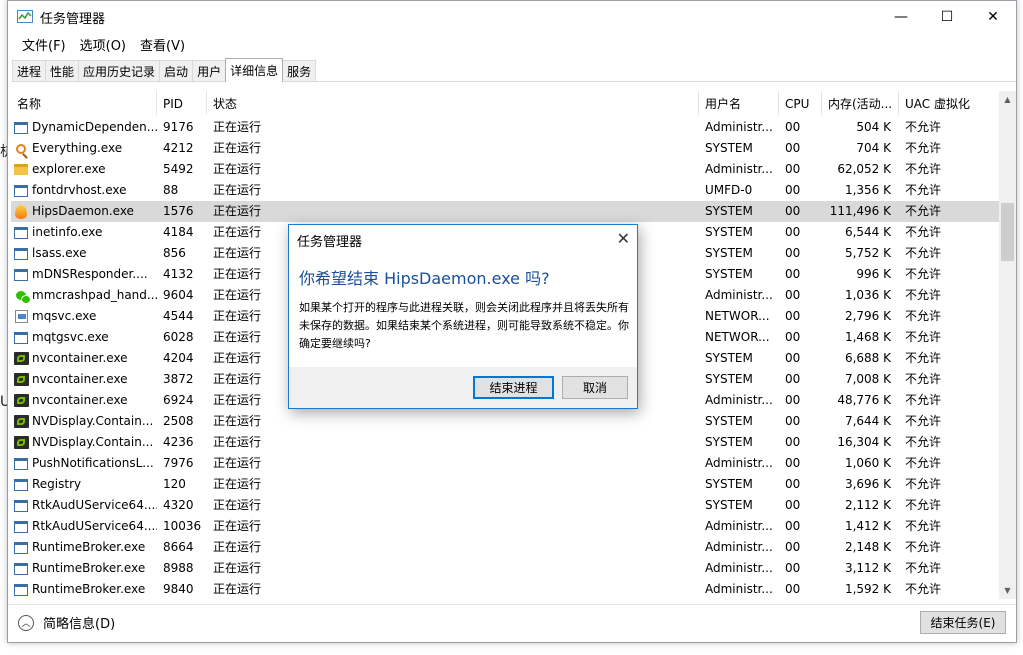  I want to click on process-pid-cell: 4236, so click(185, 442).